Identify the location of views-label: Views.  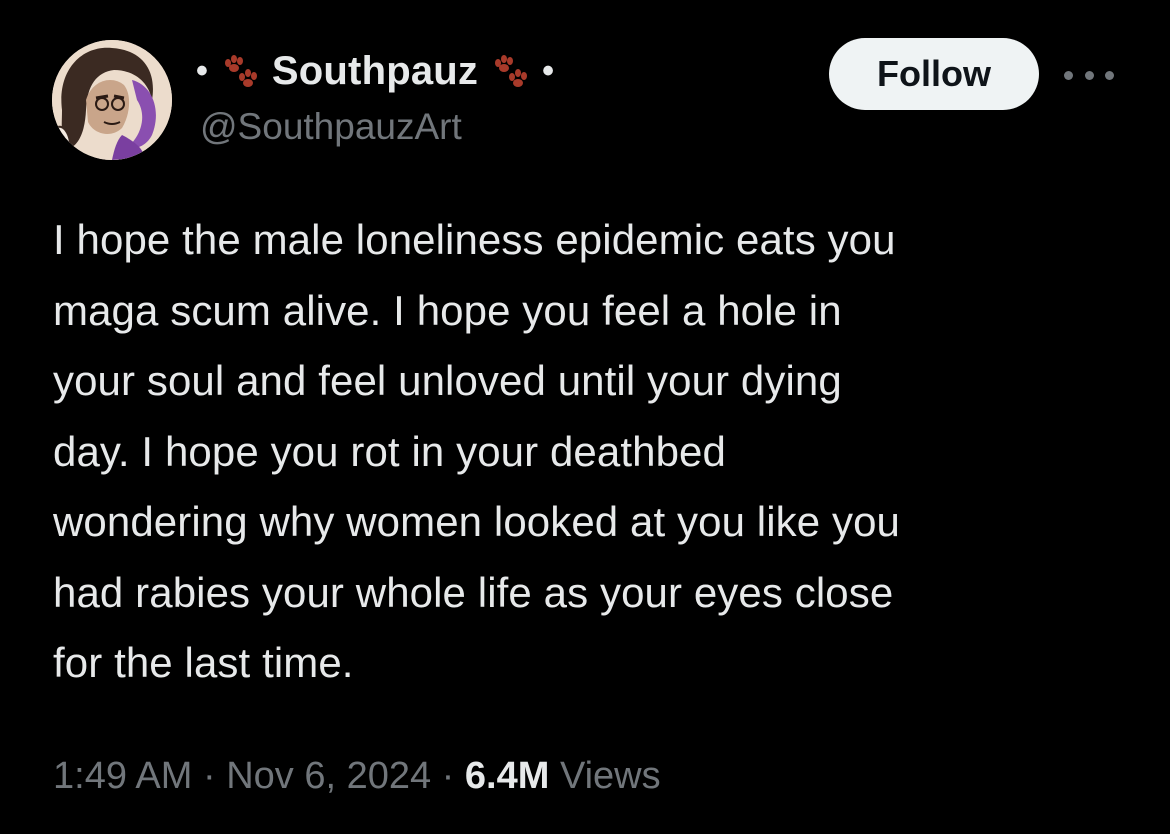
(605, 776).